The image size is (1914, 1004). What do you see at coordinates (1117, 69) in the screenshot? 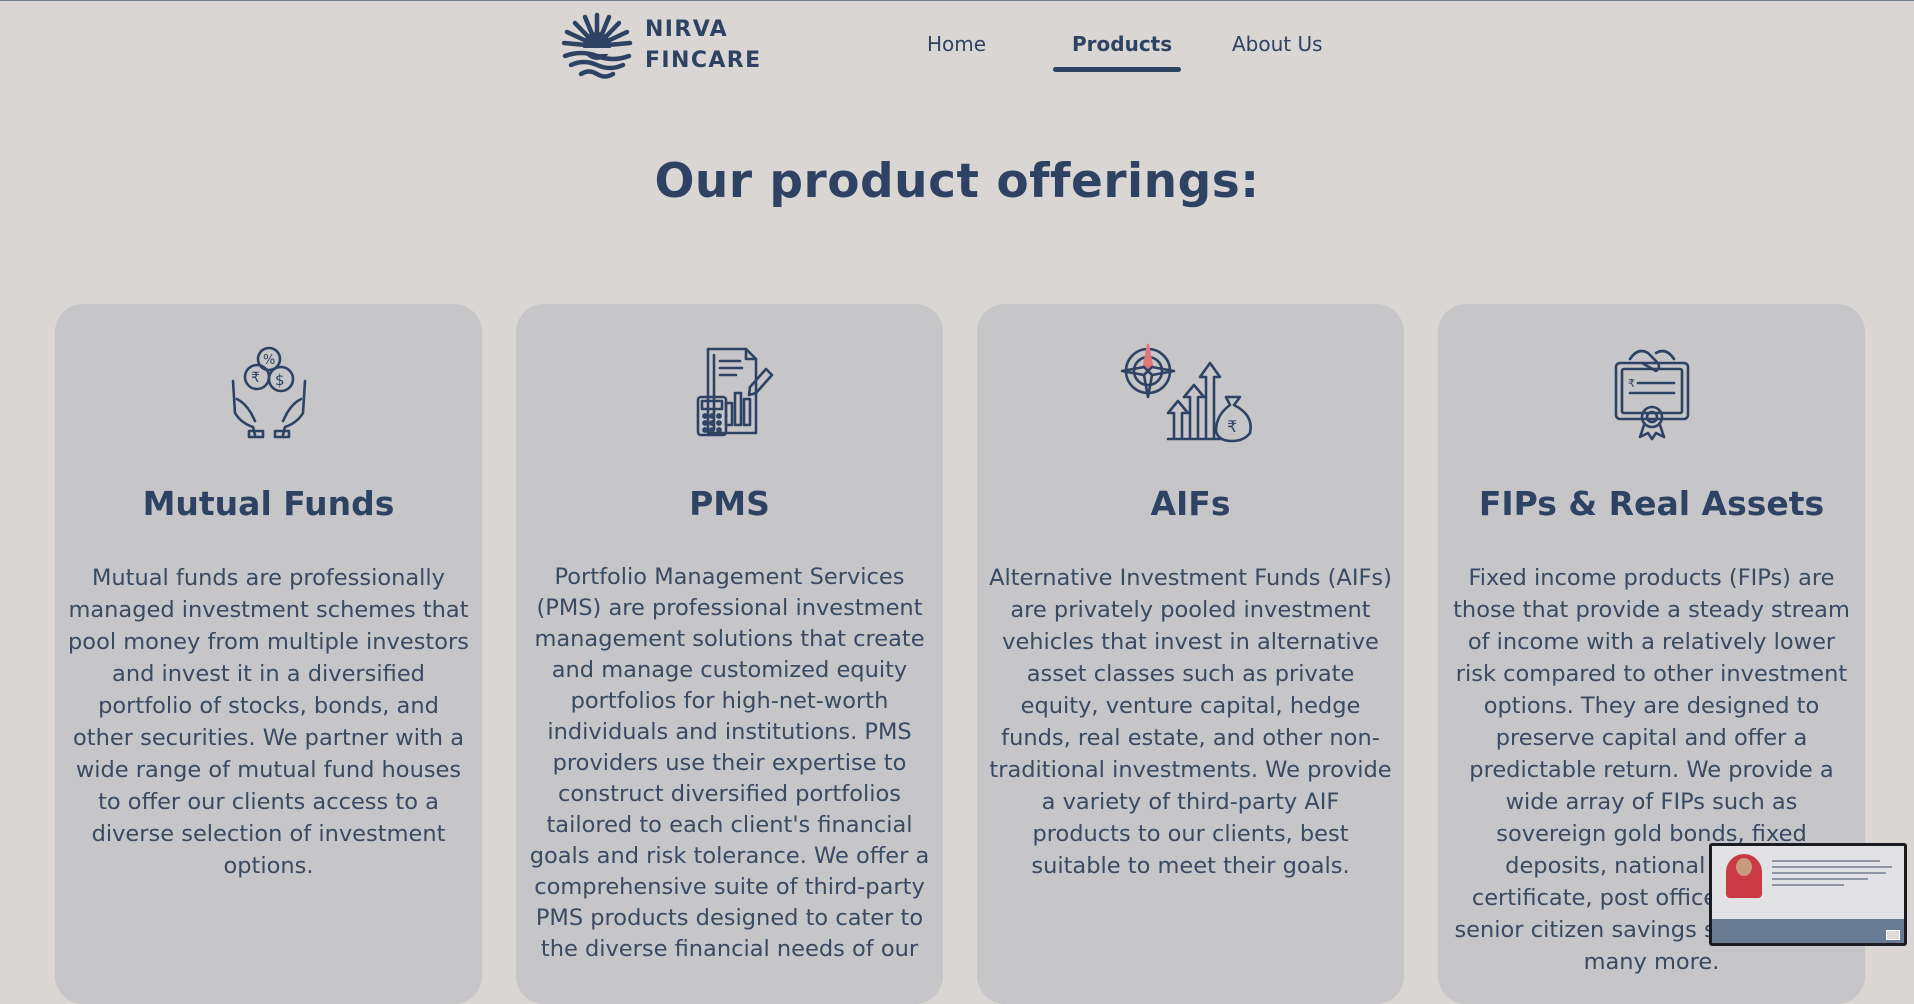
I see `active-nav-indicator` at bounding box center [1117, 69].